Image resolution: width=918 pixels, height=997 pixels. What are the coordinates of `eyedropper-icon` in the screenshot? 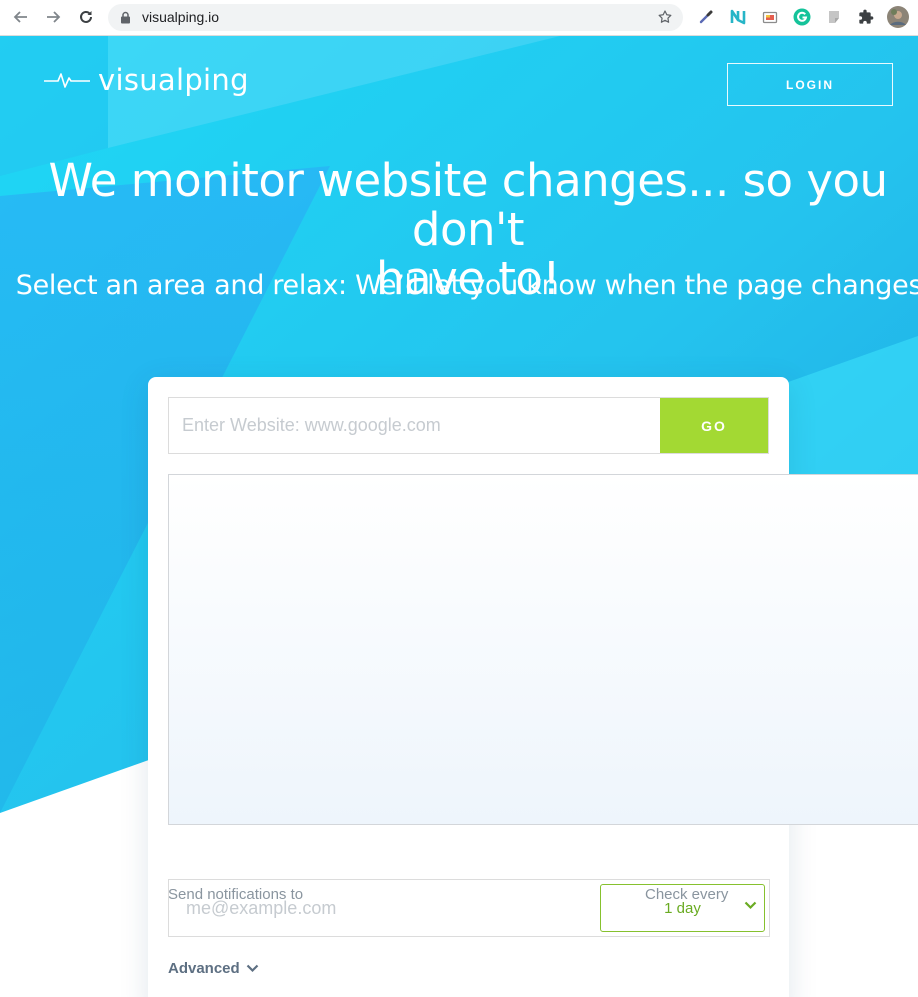 It's located at (706, 17).